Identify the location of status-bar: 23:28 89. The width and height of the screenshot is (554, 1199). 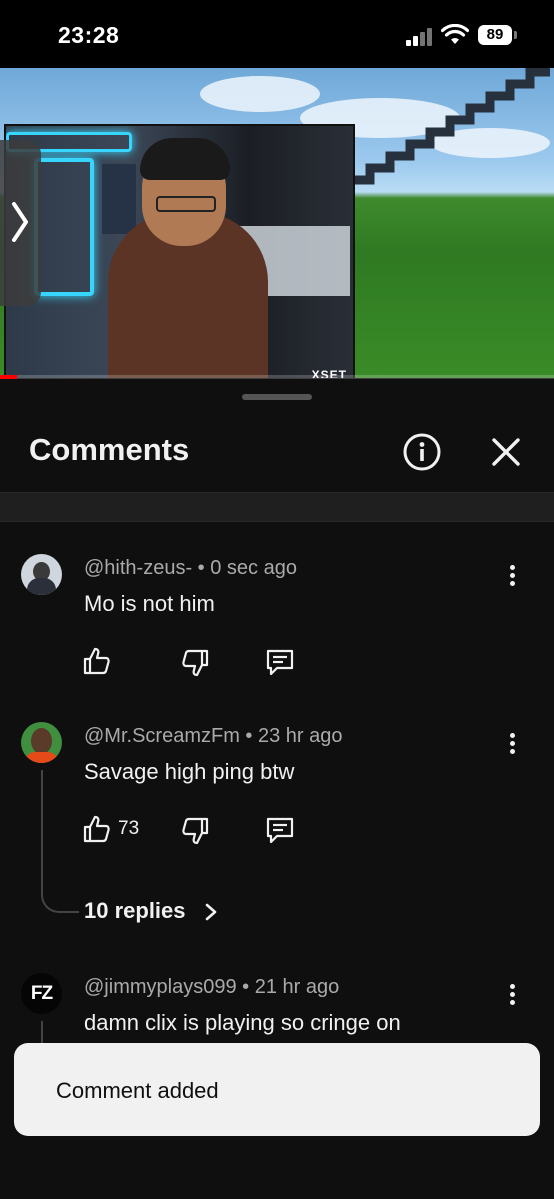
(277, 34).